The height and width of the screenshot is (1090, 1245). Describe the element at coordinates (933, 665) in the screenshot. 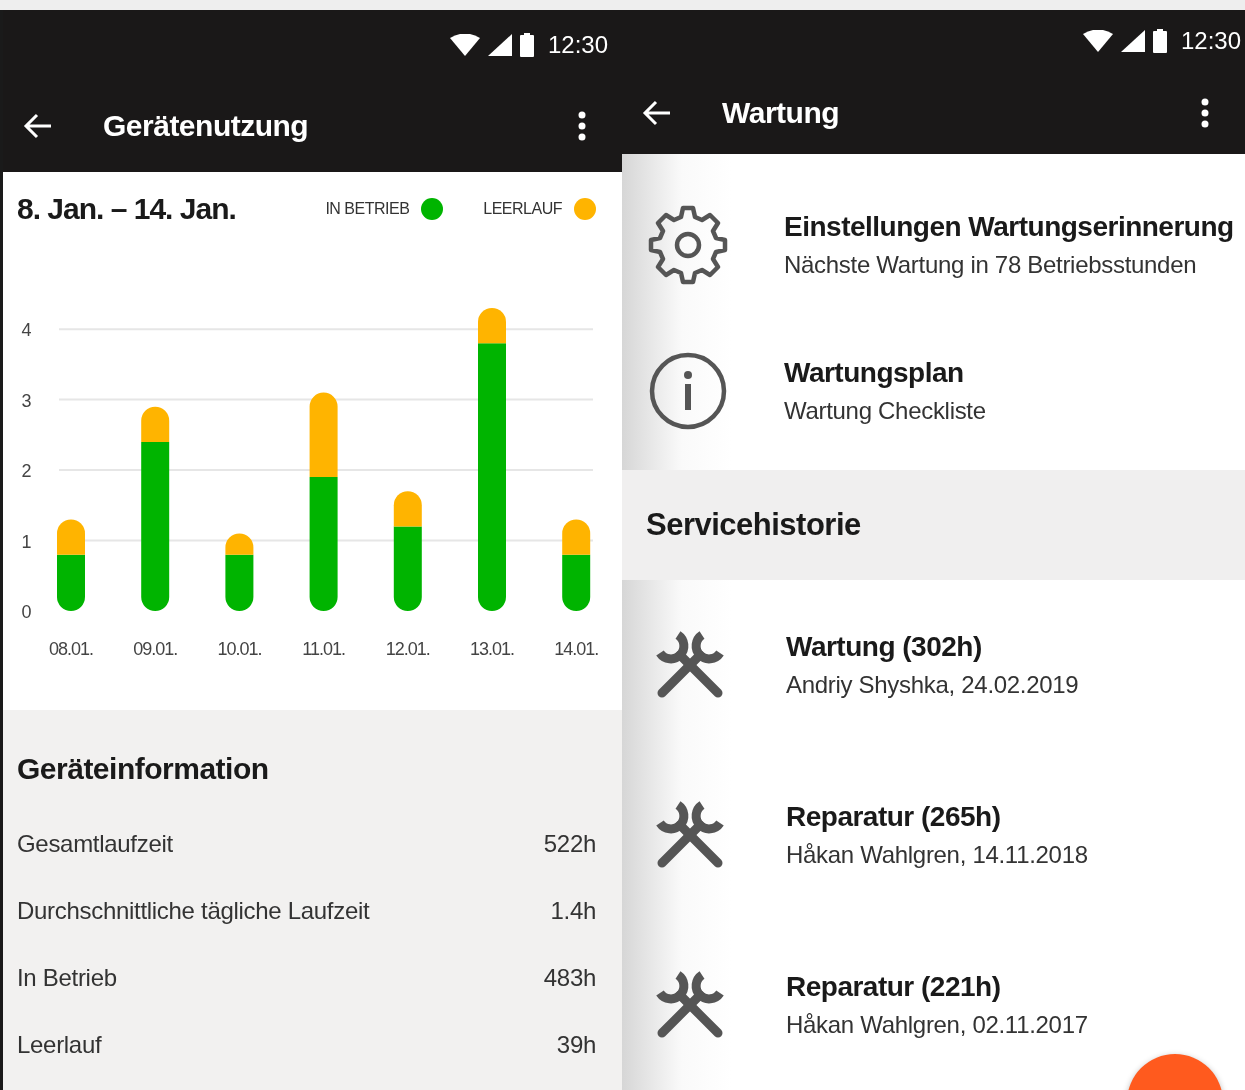

I see `history-entry: Wartung (302h) Andriy Shyshka, 24.02.2019` at that location.